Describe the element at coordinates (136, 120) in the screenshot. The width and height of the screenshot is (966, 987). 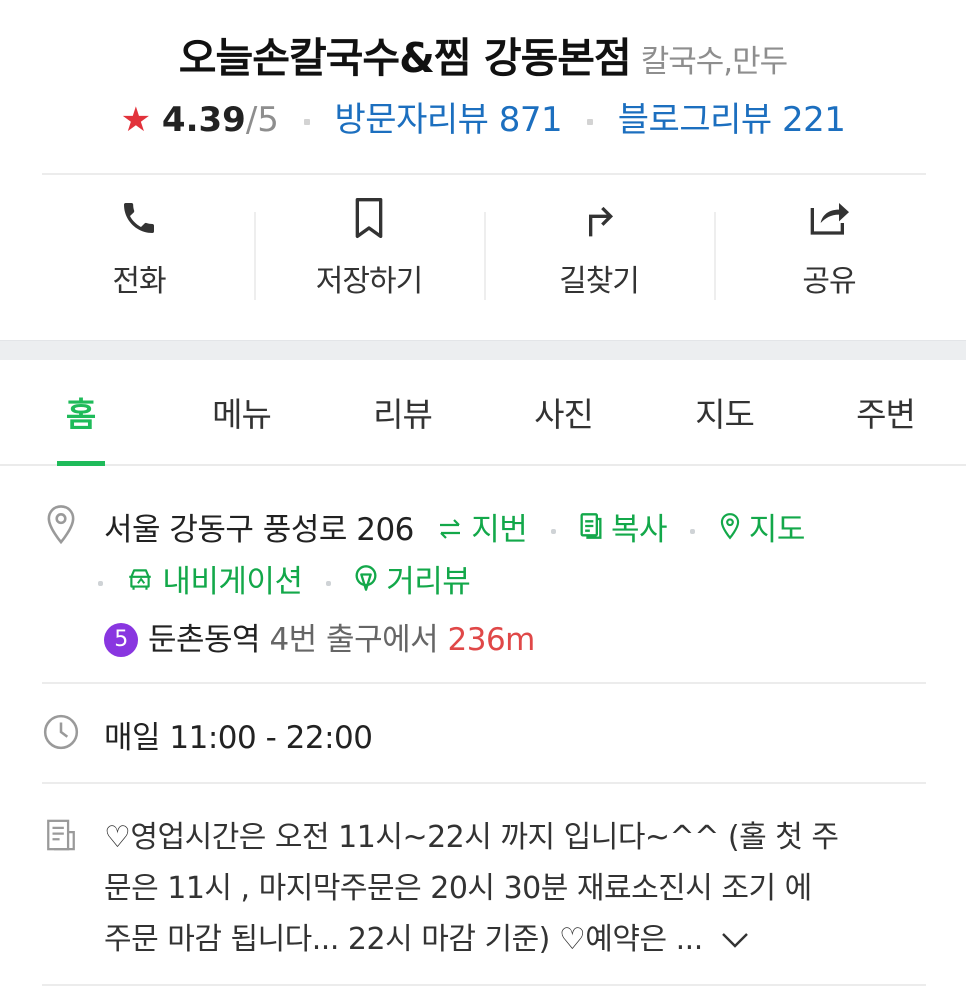
I see `star-icon: ★` at that location.